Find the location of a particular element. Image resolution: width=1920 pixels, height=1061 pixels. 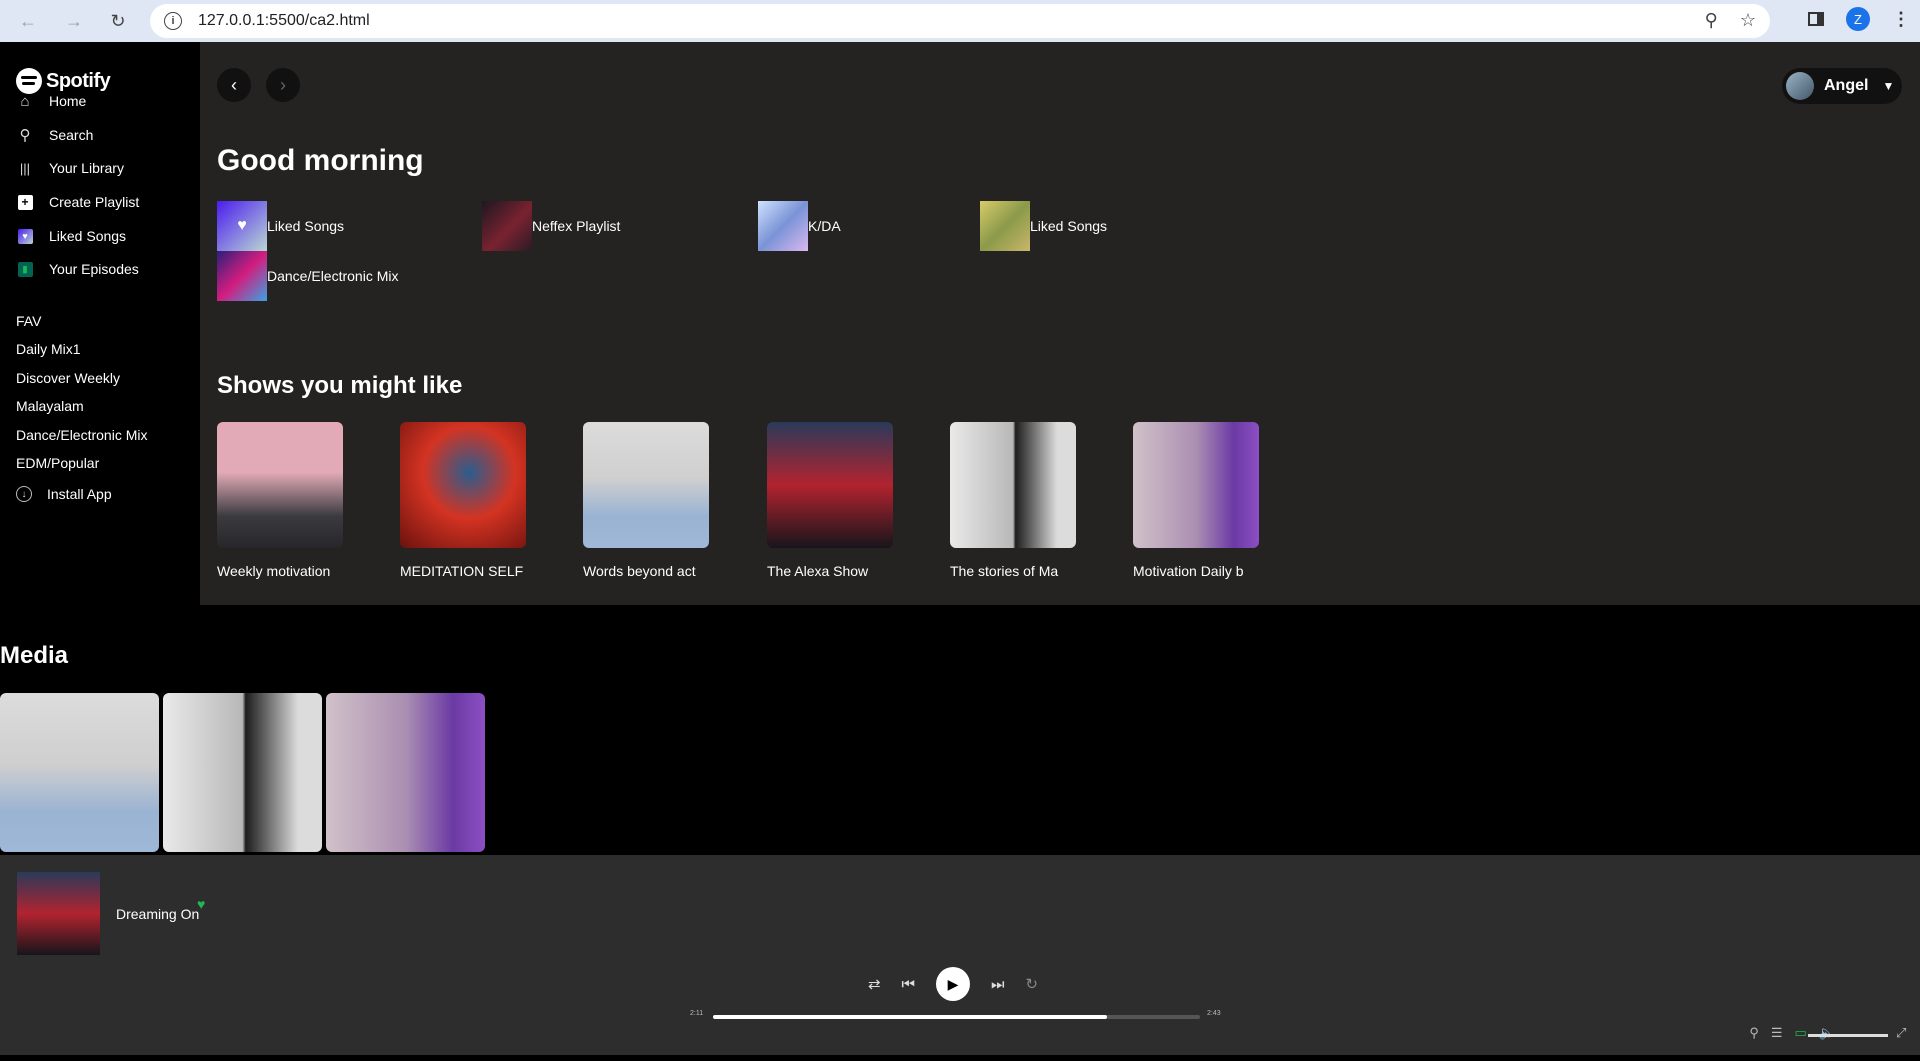

install-app-button: ↓ Install App is located at coordinates (64, 494).